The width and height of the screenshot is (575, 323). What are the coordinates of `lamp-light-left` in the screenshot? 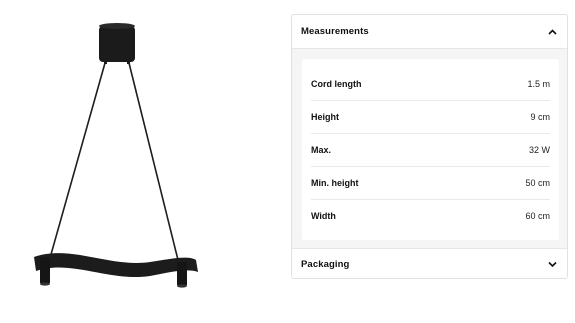 It's located at (45, 270).